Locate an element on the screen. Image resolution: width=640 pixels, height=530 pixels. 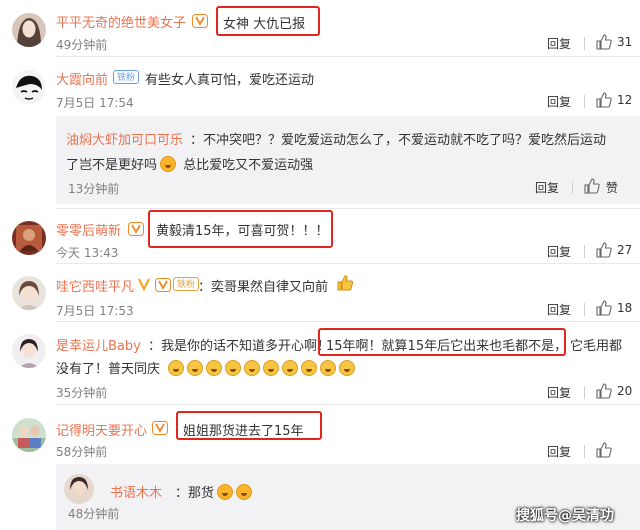
timestamp: 49分钟前 is located at coordinates (82, 45).